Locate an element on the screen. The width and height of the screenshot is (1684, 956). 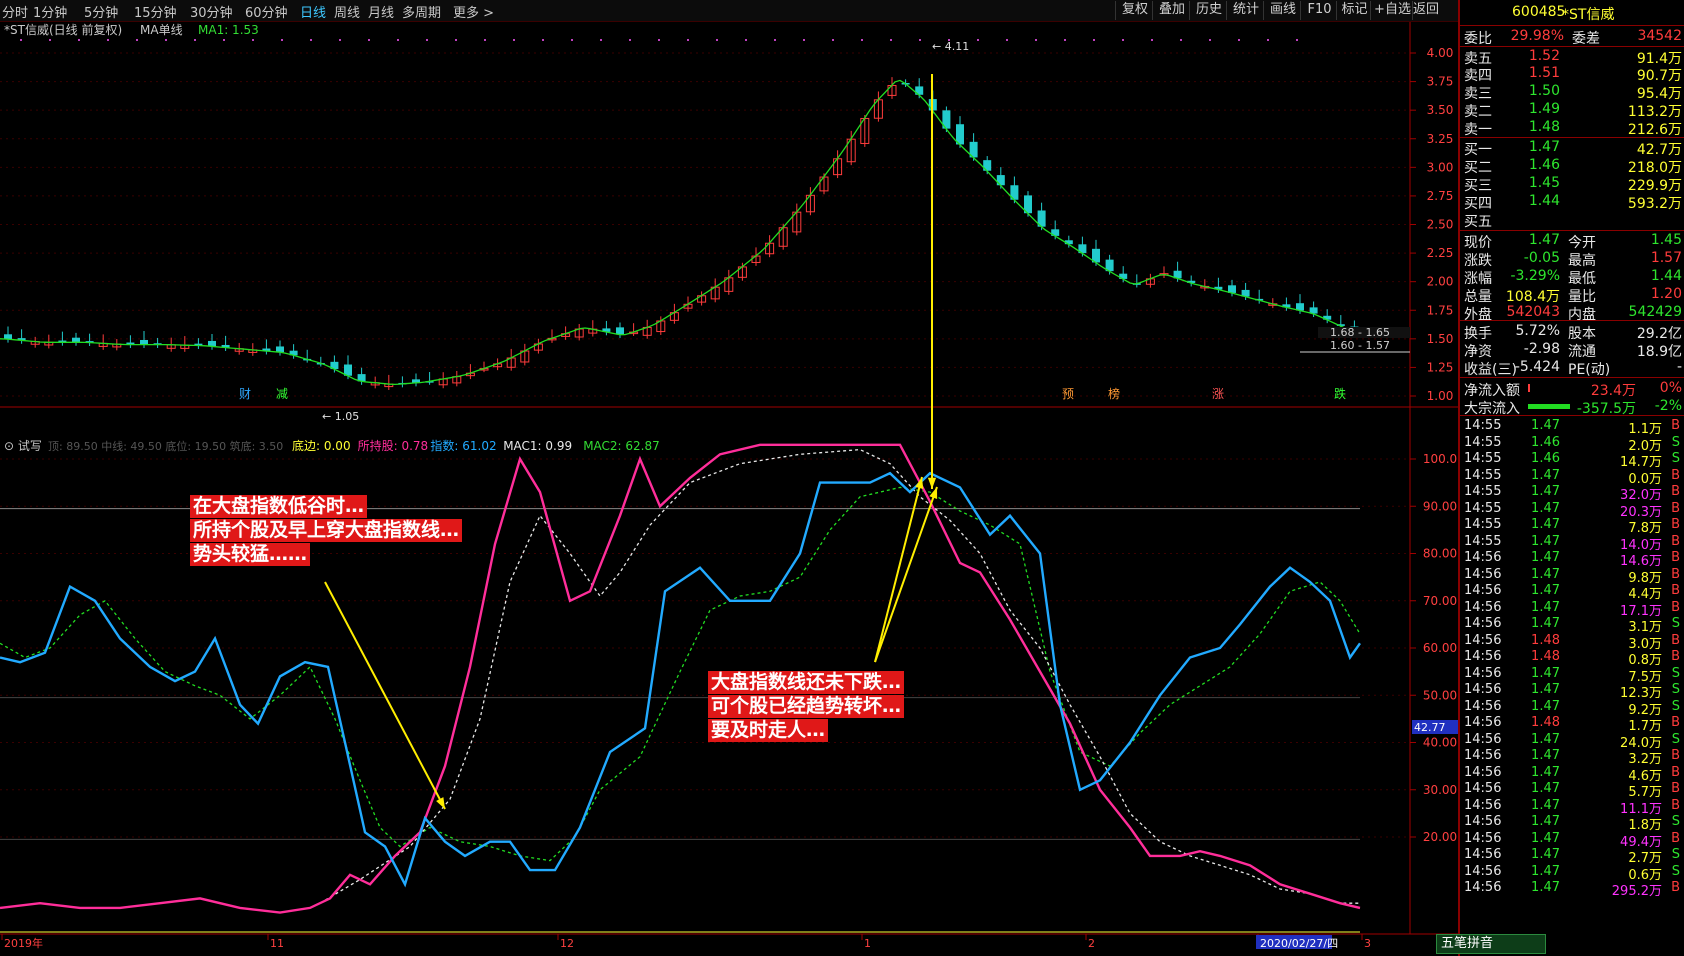
stat-value: -0.05 is located at coordinates (1541, 258).